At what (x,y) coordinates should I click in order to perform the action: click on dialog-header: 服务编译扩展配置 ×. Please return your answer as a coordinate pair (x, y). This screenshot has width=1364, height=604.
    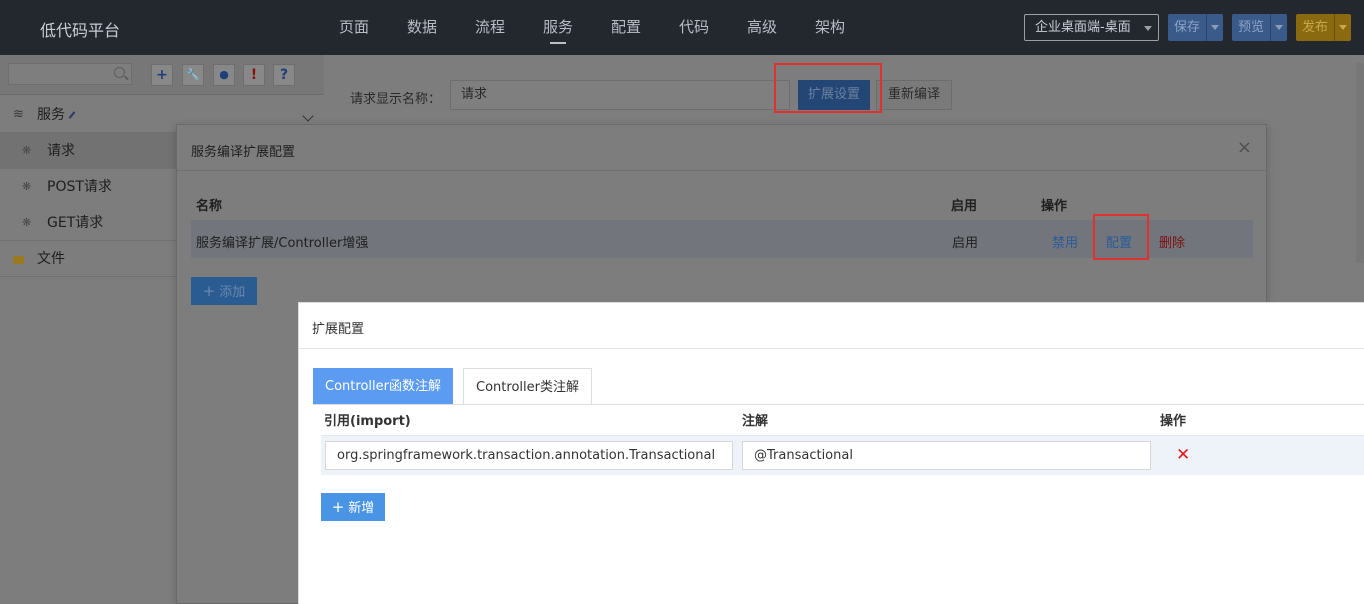
    Looking at the image, I should click on (721, 148).